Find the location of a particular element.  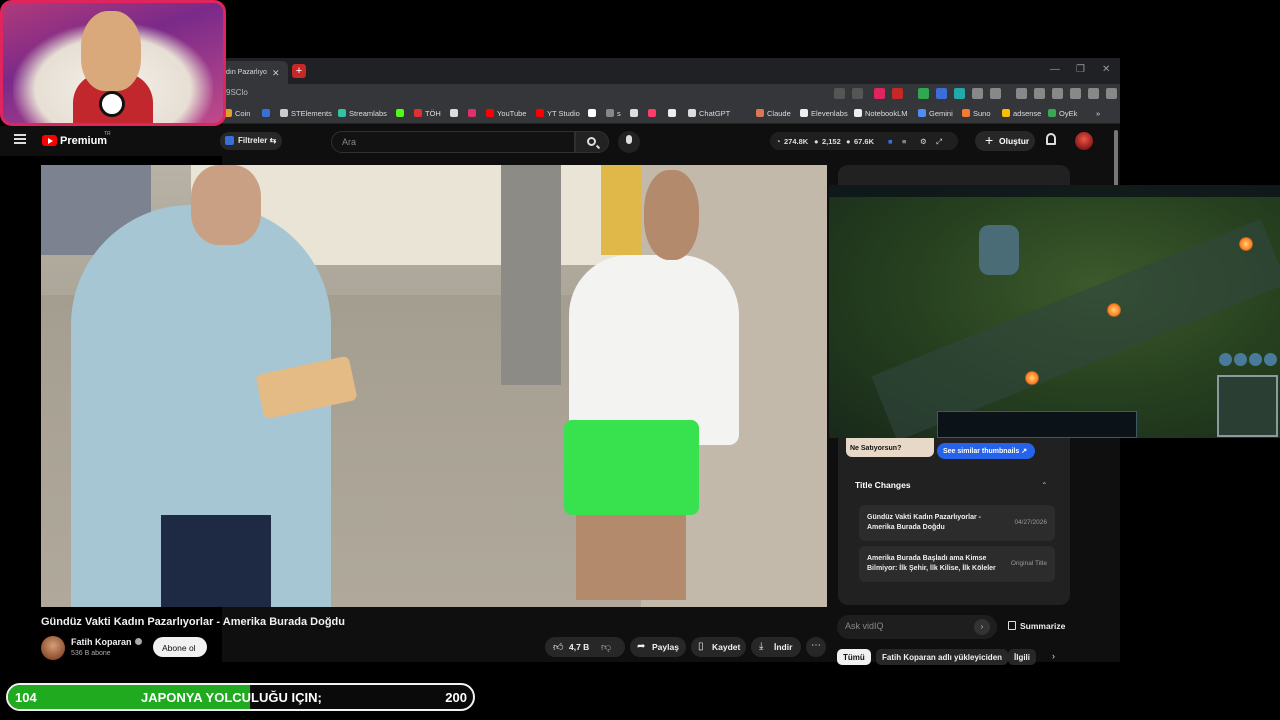

bookmark-coin: Coin is located at coordinates (237, 113).